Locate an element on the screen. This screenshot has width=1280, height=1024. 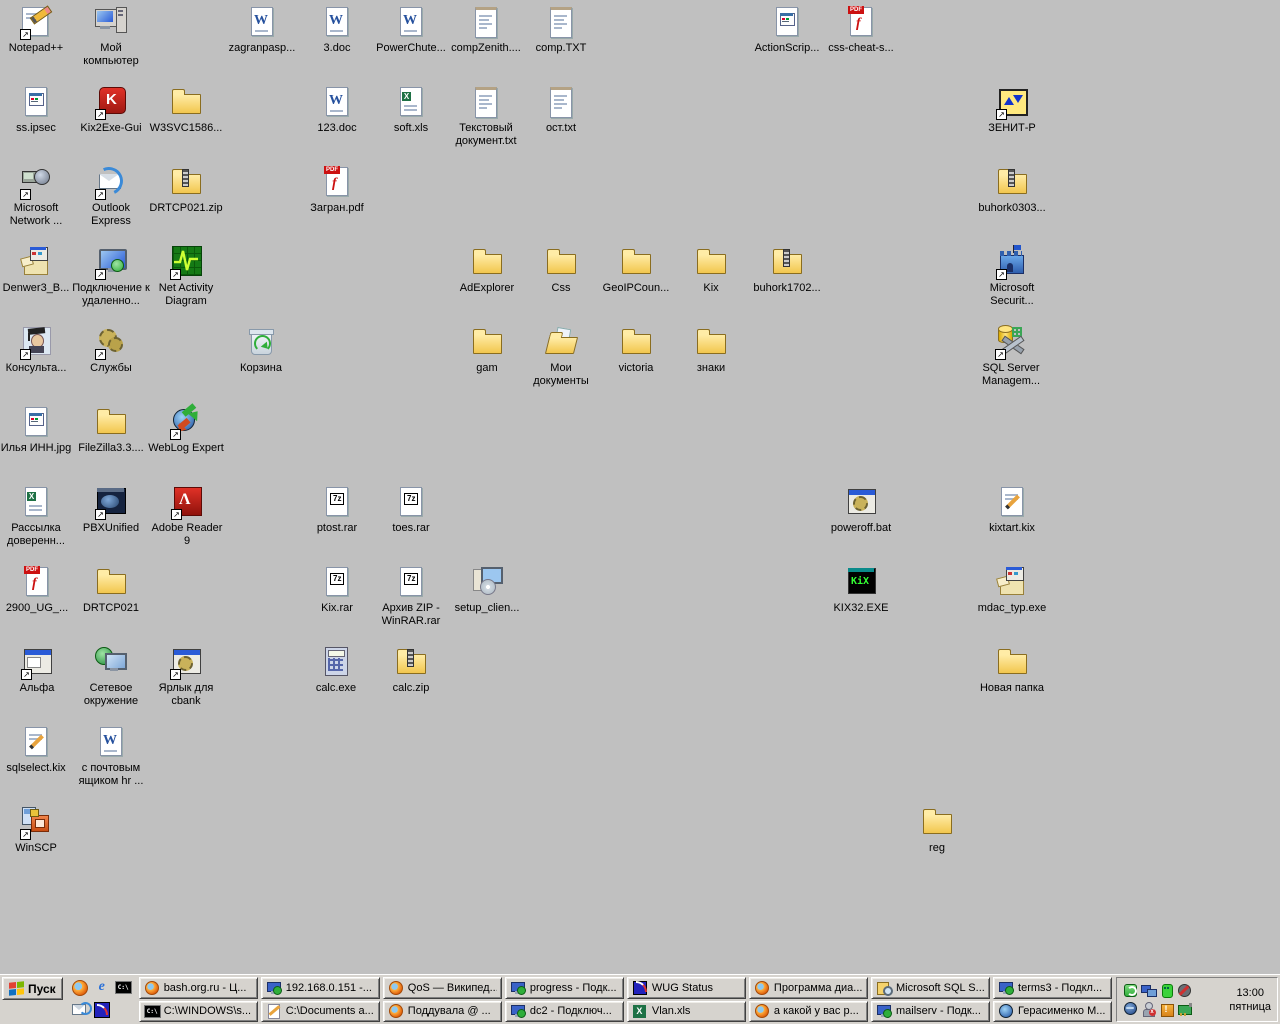
tray-computers-icon is located at coordinates (1148, 990).